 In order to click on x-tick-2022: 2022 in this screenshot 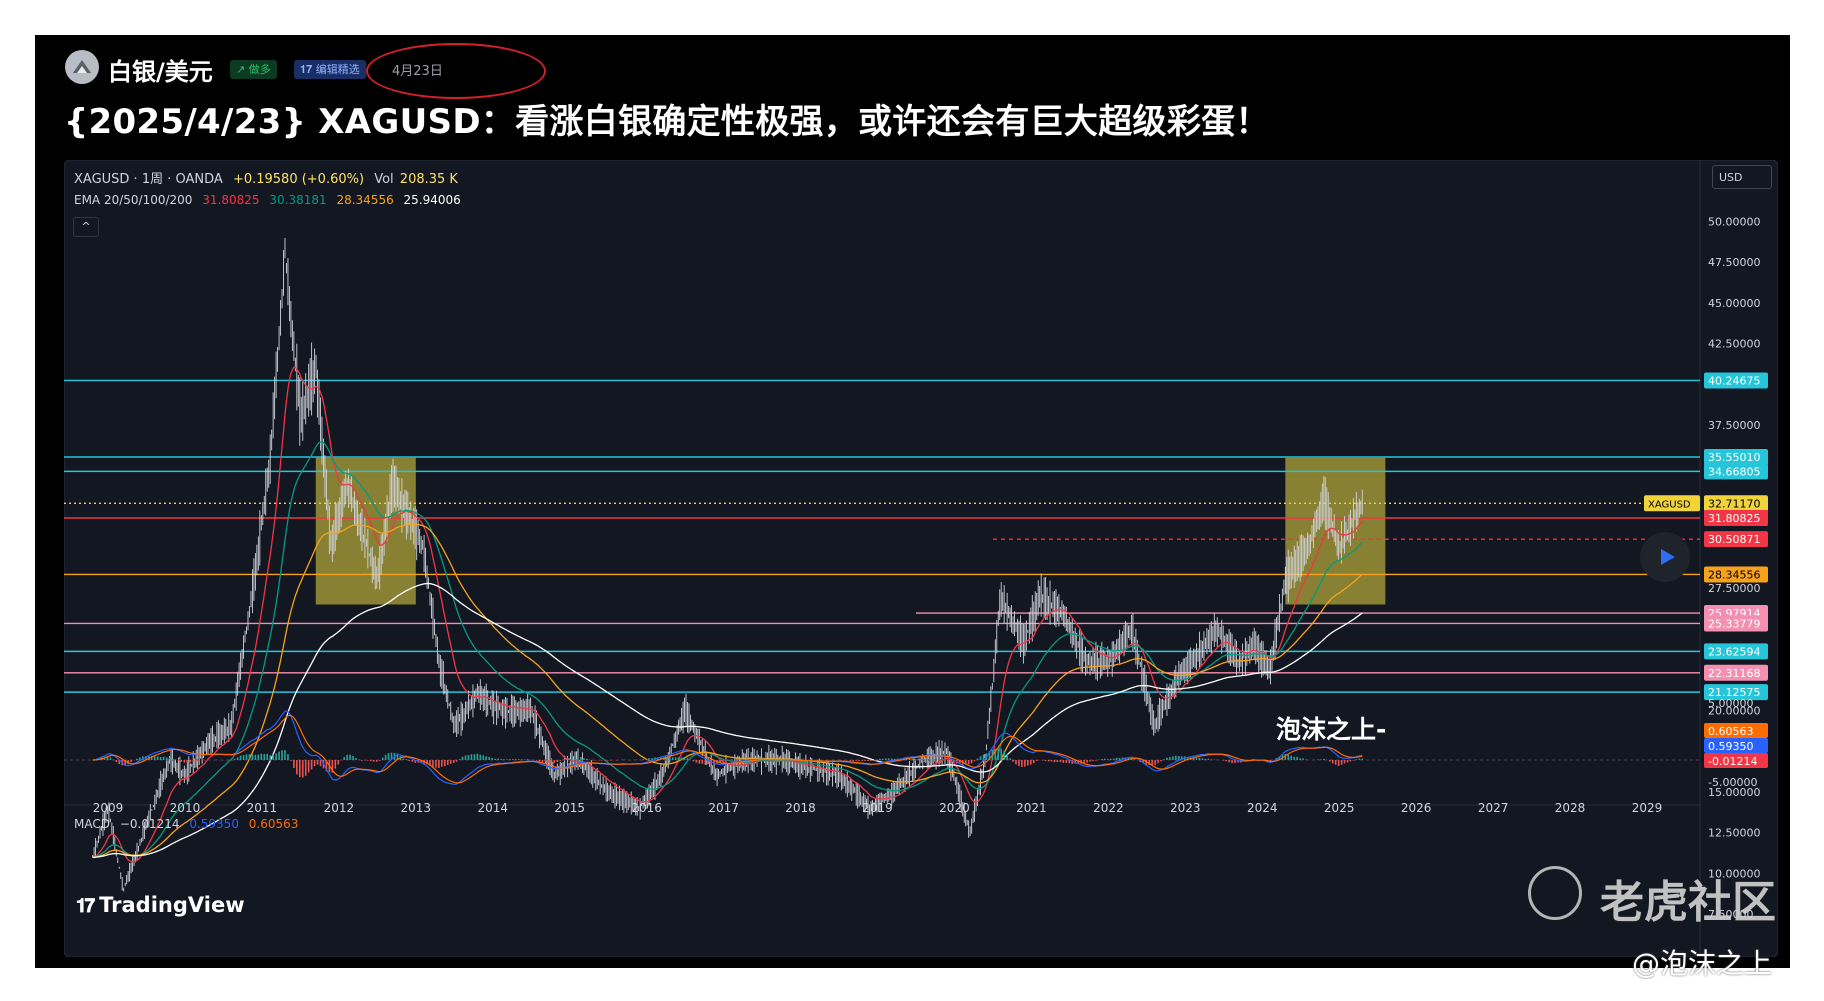, I will do `click(1108, 808)`.